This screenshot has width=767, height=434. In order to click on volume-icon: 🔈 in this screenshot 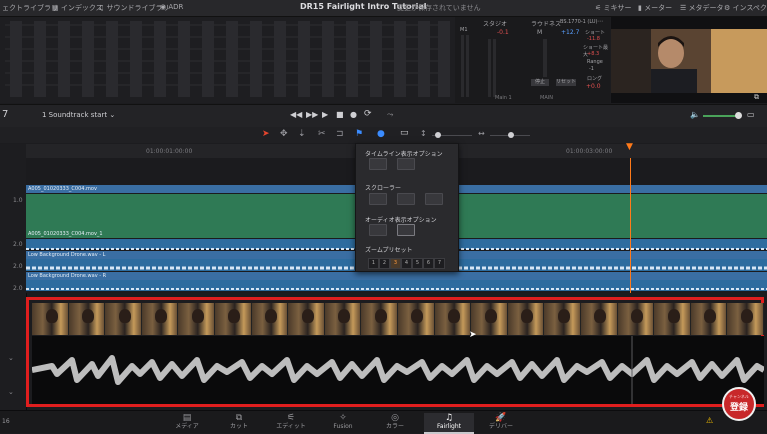, I will do `click(695, 114)`.